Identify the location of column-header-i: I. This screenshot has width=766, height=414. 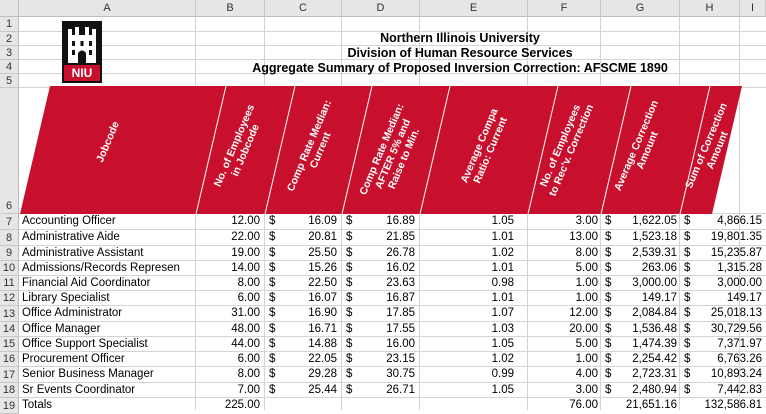
(753, 8).